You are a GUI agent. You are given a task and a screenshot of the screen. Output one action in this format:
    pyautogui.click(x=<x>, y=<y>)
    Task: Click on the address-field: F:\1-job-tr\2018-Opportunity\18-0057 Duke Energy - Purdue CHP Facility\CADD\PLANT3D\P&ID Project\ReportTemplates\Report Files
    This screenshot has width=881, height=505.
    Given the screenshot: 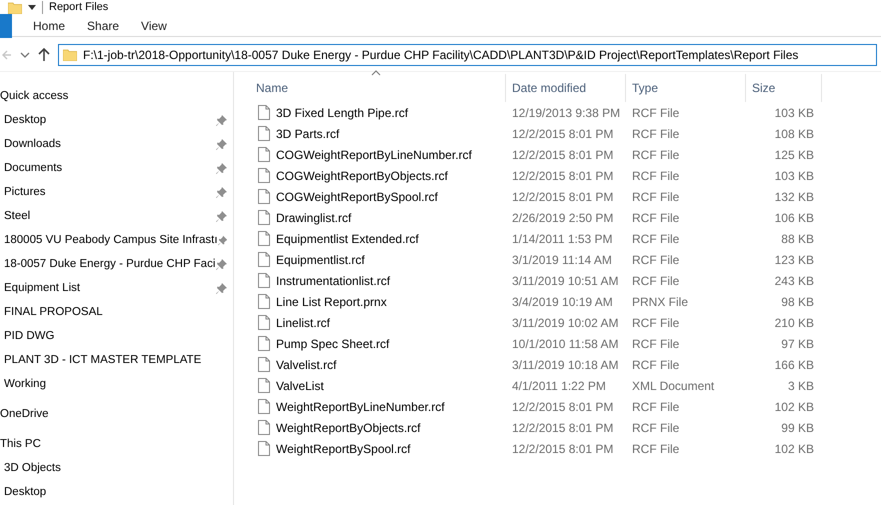 What is the action you would take?
    pyautogui.click(x=467, y=55)
    